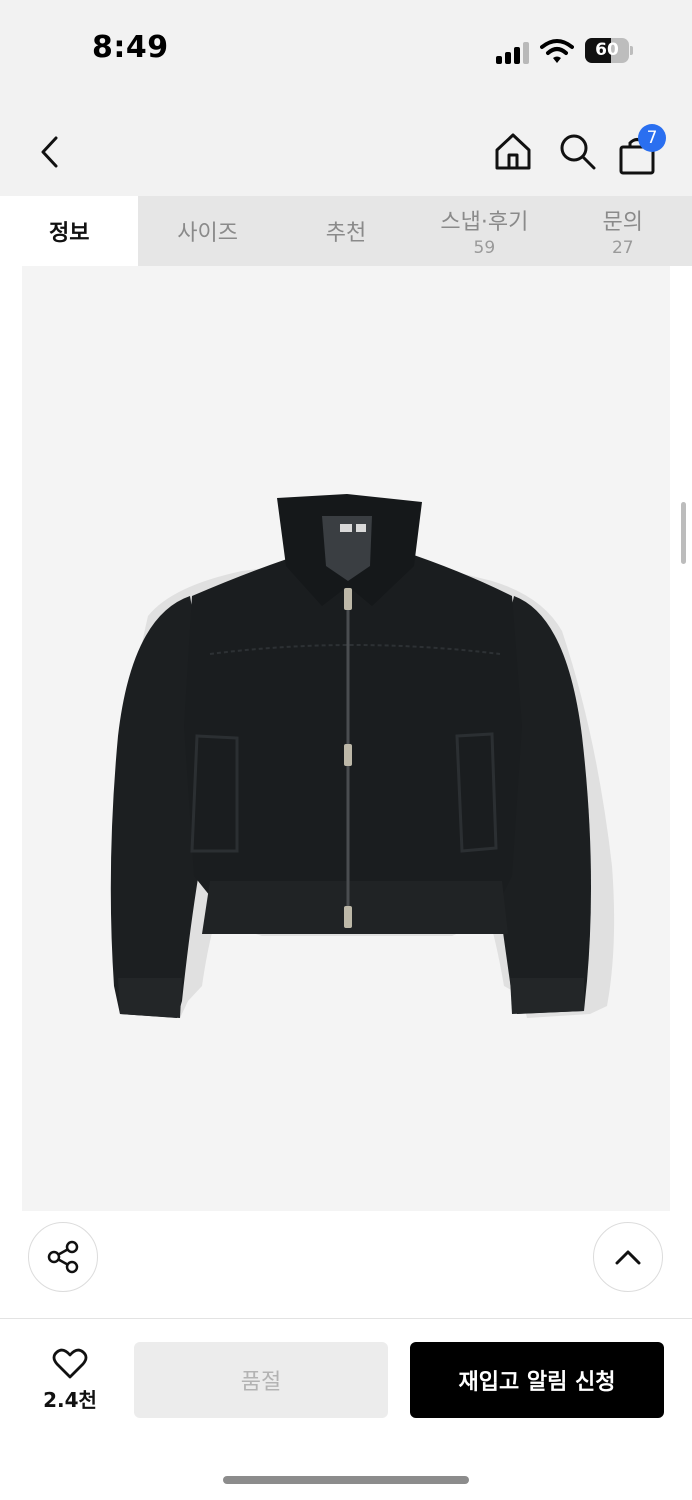 The image size is (692, 1500). I want to click on chevron-left-icon, so click(49, 152).